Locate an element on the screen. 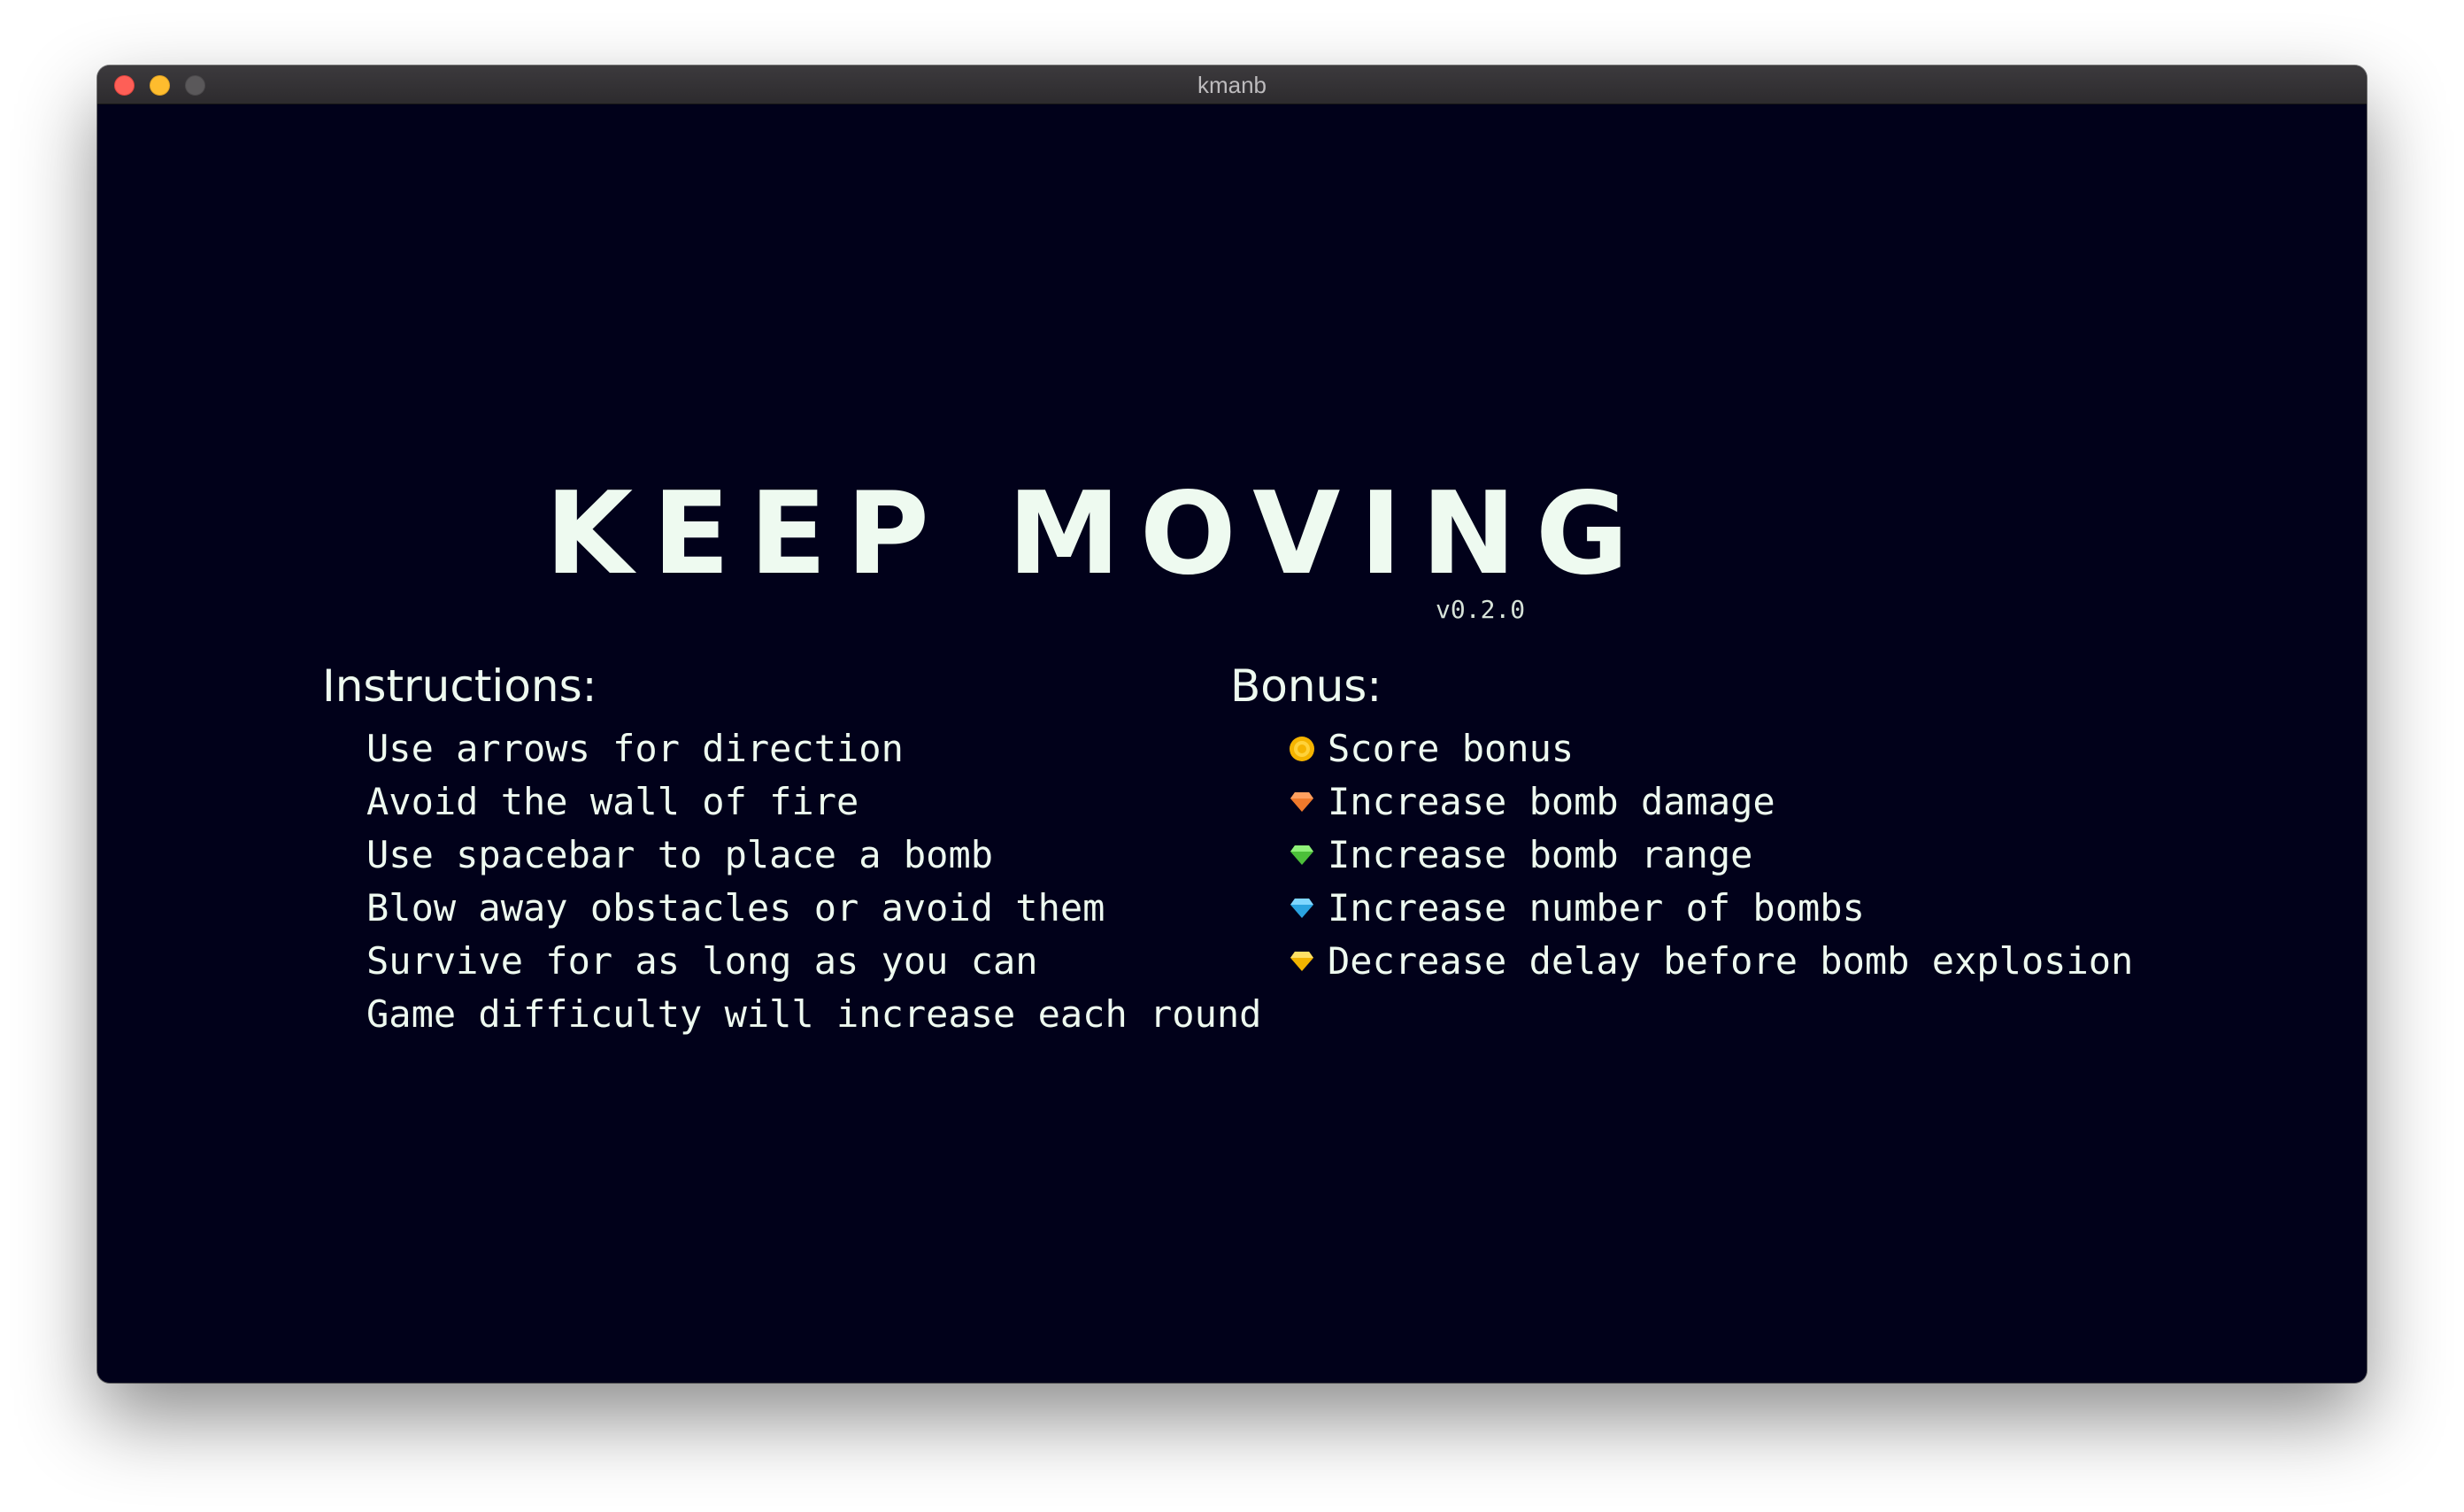 This screenshot has height=1512, width=2464. bonus-label: Decrease delay before bomb explosion is located at coordinates (1731, 961).